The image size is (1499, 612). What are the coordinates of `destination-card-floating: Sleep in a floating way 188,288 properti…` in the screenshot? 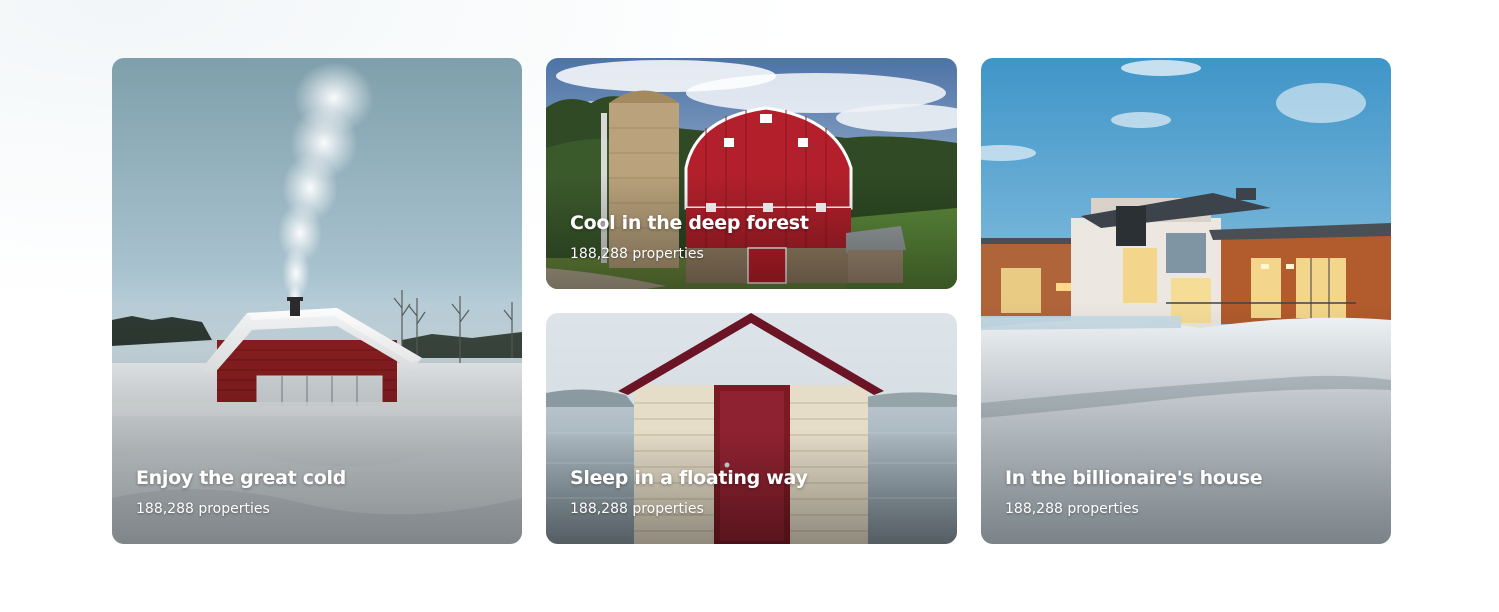 It's located at (751, 428).